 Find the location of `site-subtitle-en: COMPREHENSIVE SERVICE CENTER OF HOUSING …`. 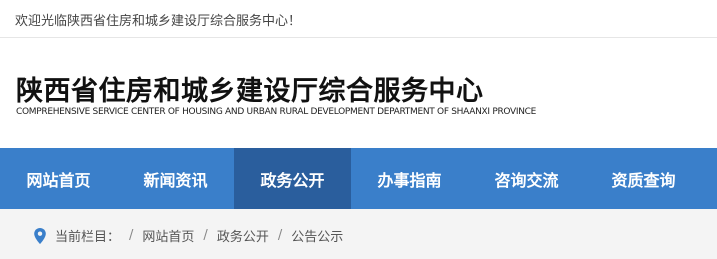

site-subtitle-en: COMPREHENSIVE SERVICE CENTER OF HOUSING … is located at coordinates (276, 112).